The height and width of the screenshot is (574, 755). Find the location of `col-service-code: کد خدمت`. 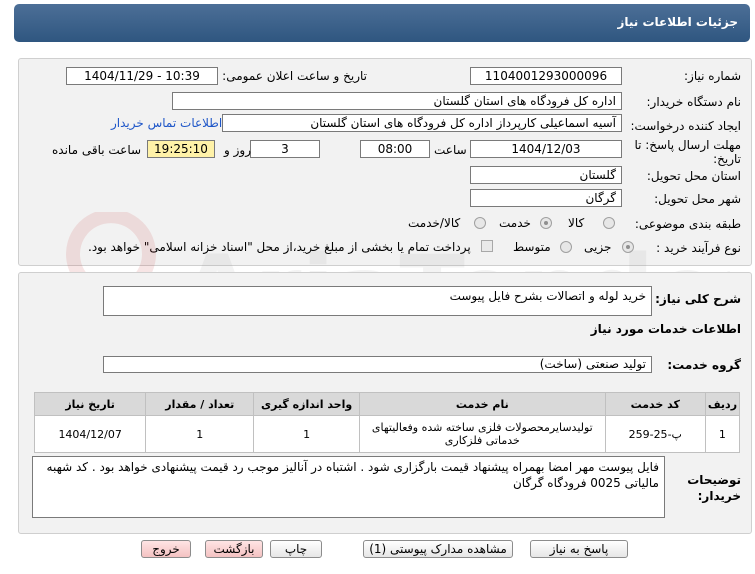

col-service-code: کد خدمت is located at coordinates (655, 404).